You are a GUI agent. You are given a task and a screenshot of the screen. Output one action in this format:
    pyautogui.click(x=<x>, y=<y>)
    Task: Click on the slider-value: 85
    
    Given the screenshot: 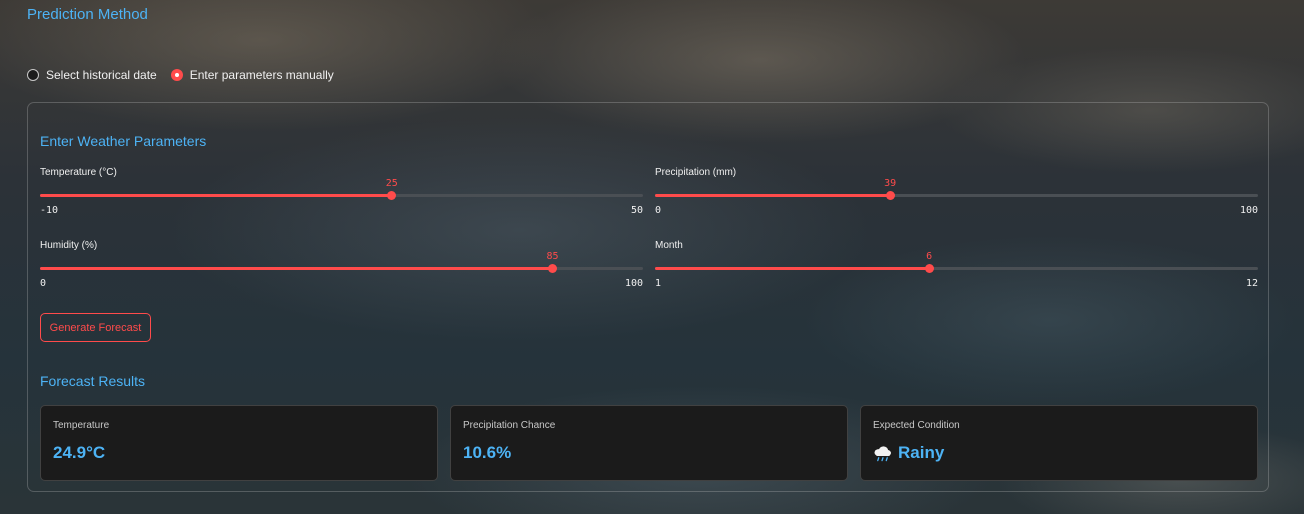 What is the action you would take?
    pyautogui.click(x=552, y=256)
    